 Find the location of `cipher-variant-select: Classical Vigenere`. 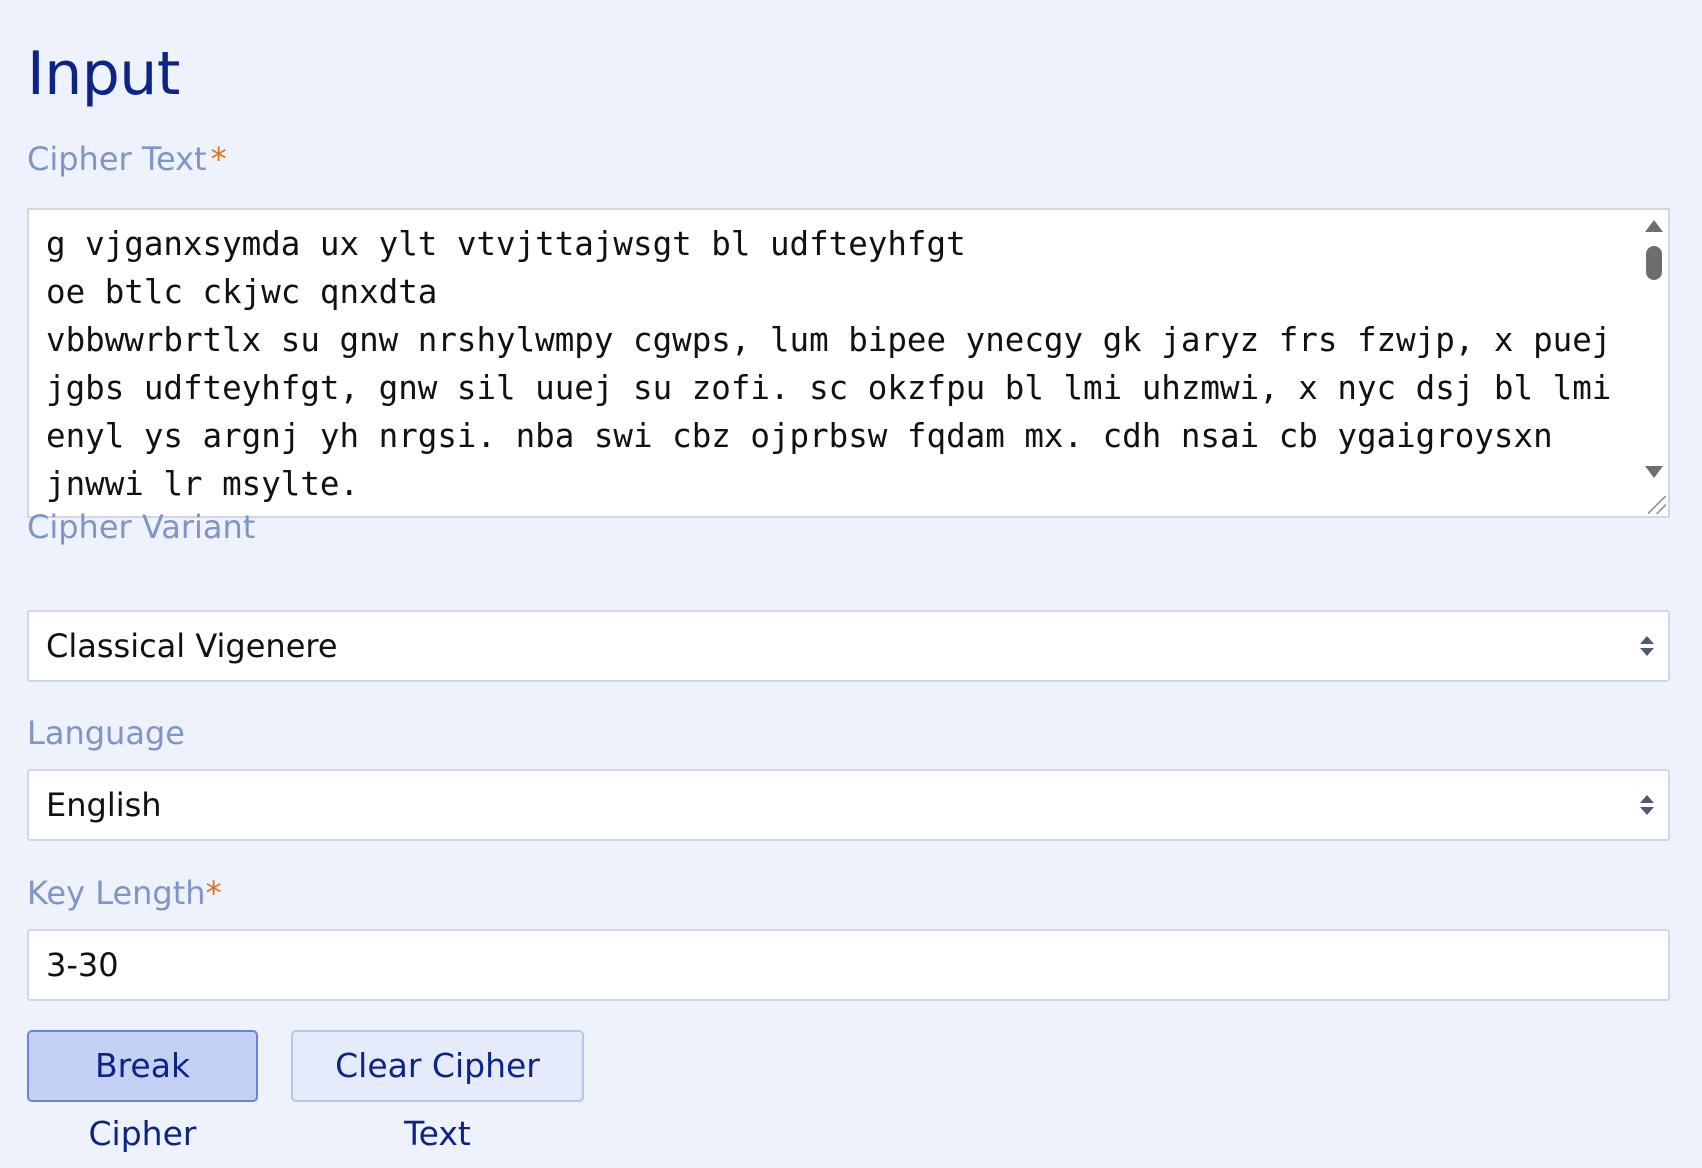

cipher-variant-select: Classical Vigenere is located at coordinates (848, 646).